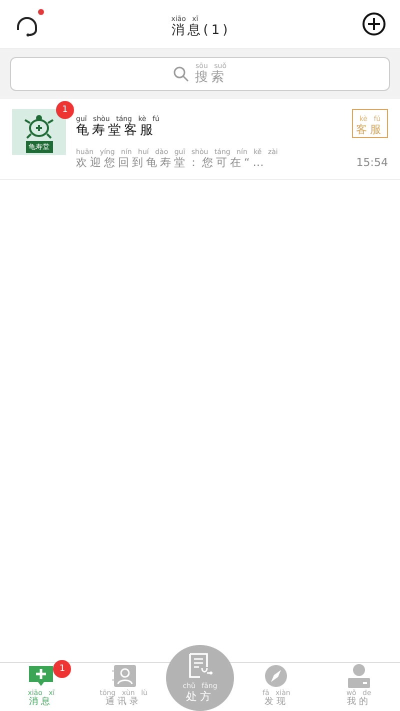 Image resolution: width=400 pixels, height=711 pixels. I want to click on contact-name: 龟寿堂客服, so click(116, 130).